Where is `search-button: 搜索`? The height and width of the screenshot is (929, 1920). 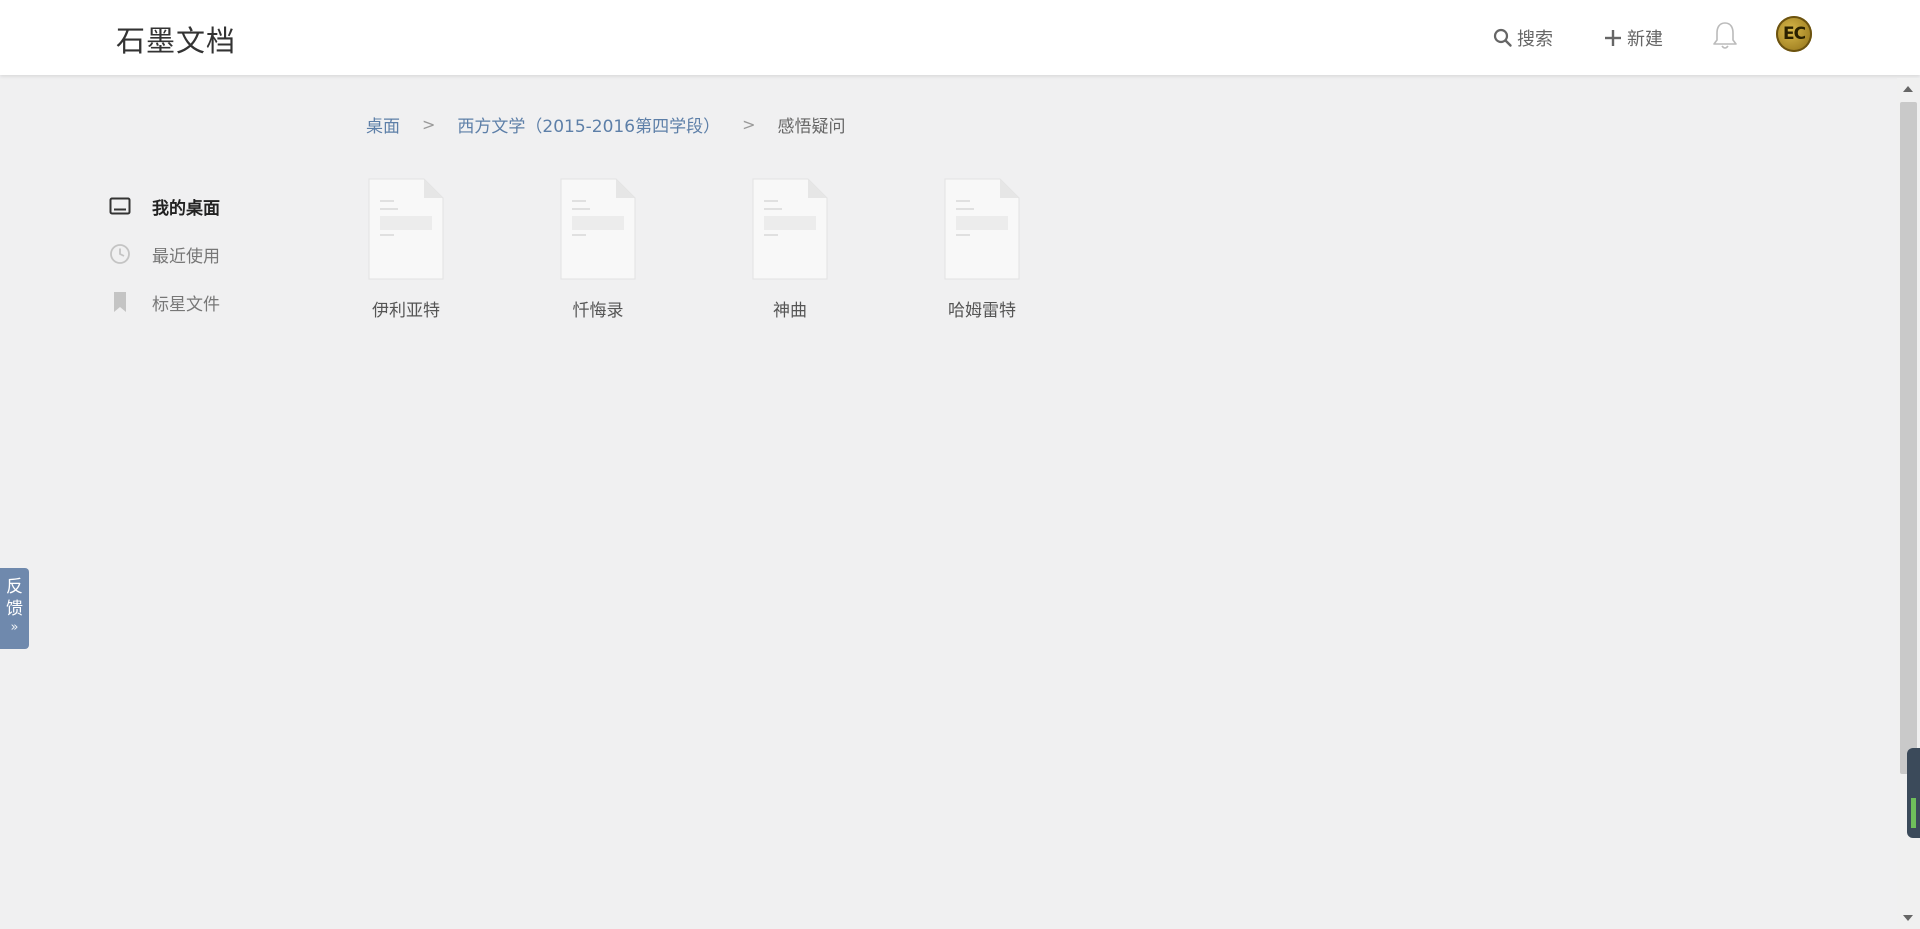 search-button: 搜索 is located at coordinates (1523, 38).